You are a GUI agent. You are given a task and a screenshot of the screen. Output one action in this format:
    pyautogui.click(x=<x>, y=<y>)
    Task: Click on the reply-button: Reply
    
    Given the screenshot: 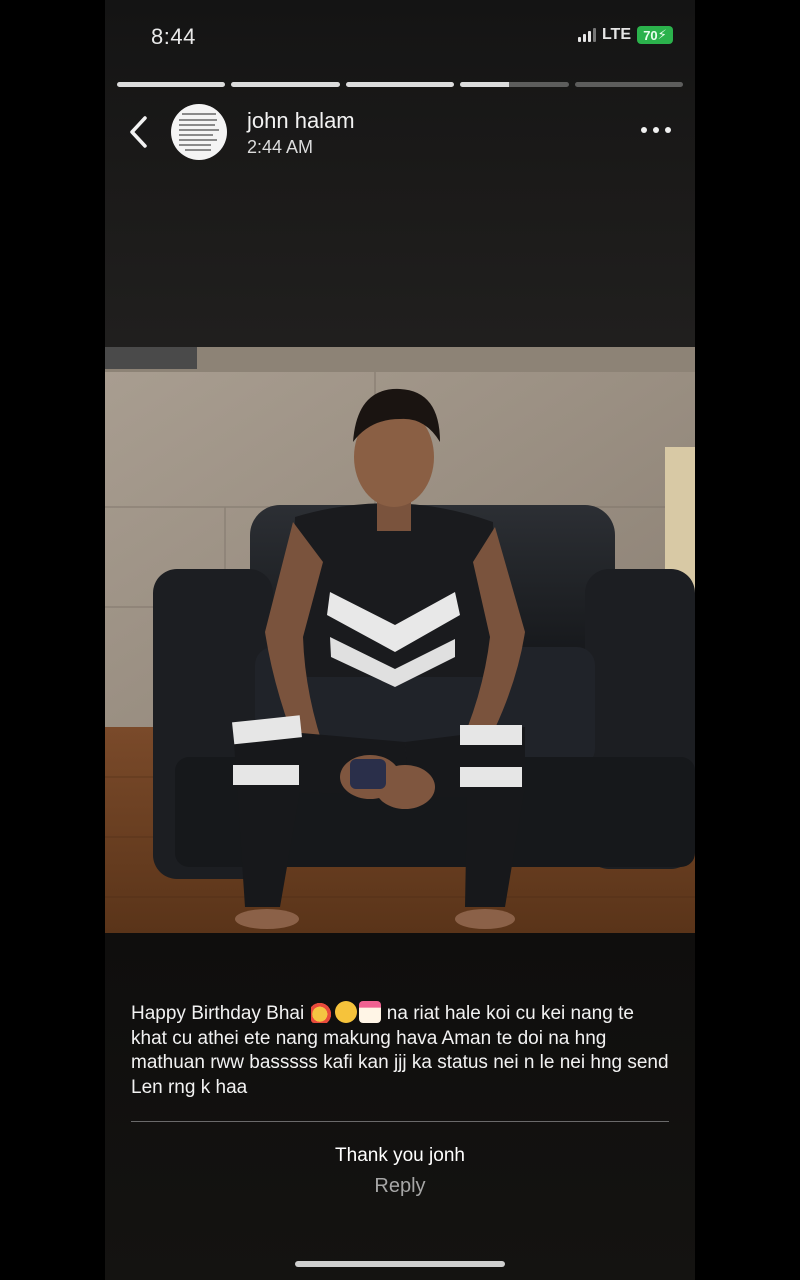 What is the action you would take?
    pyautogui.click(x=400, y=1186)
    